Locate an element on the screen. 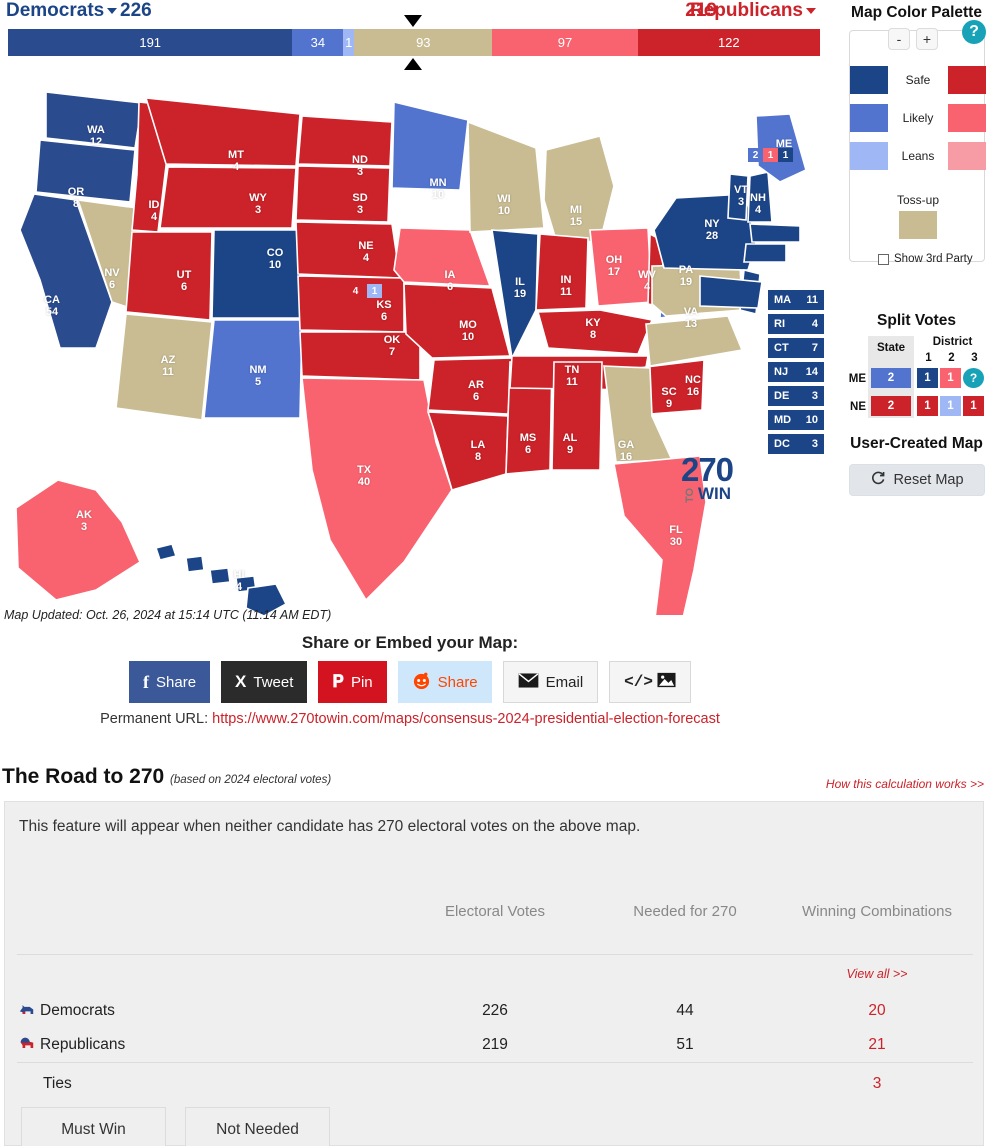 The height and width of the screenshot is (1146, 988). state-NE is located at coordinates (348, 250).